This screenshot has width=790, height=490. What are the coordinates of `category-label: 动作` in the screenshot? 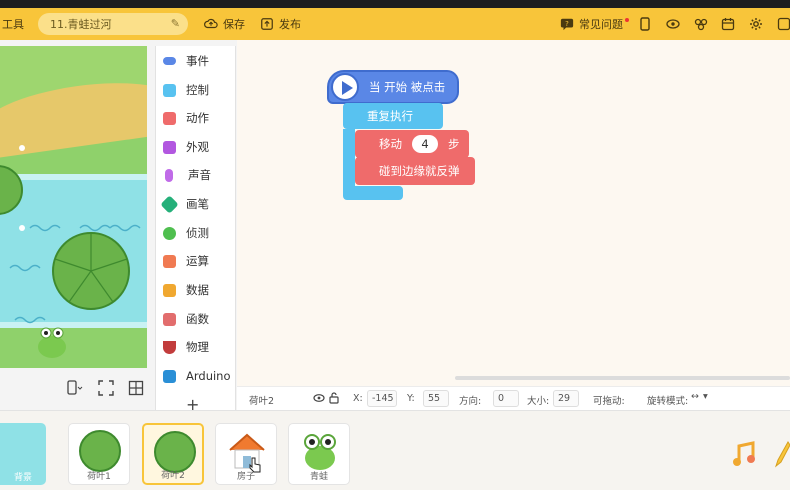 It's located at (197, 118).